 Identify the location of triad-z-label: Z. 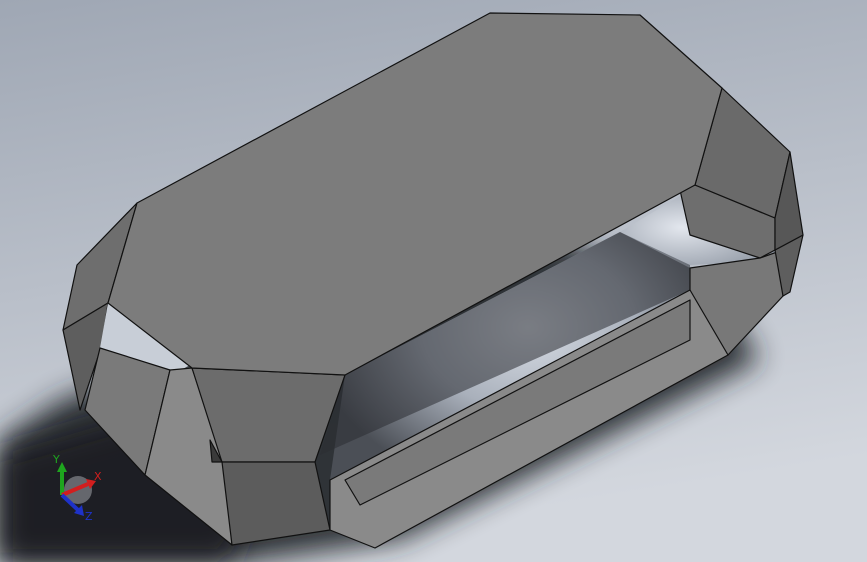
(89, 516).